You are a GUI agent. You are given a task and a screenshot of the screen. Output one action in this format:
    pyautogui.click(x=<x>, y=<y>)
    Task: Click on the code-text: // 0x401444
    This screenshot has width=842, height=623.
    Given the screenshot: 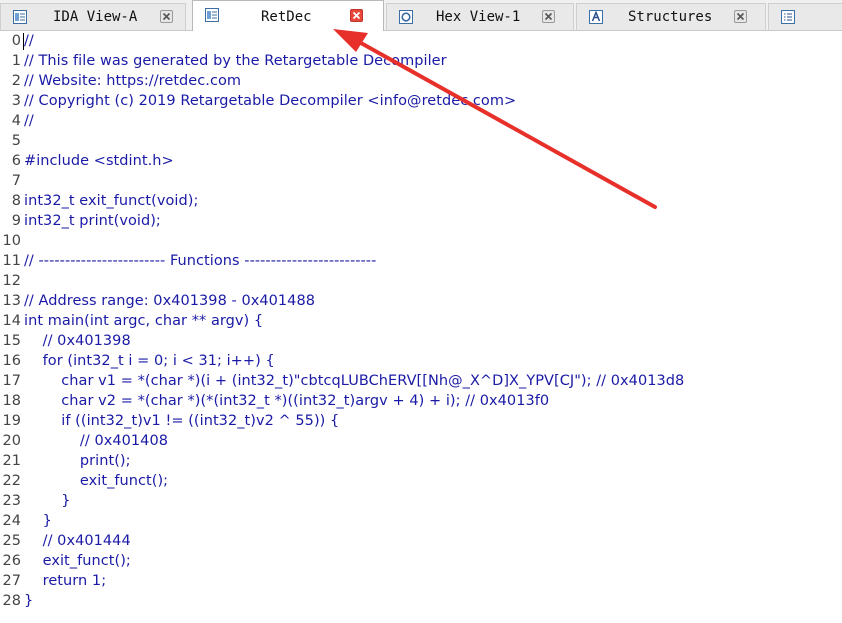 What is the action you would take?
    pyautogui.click(x=77, y=541)
    